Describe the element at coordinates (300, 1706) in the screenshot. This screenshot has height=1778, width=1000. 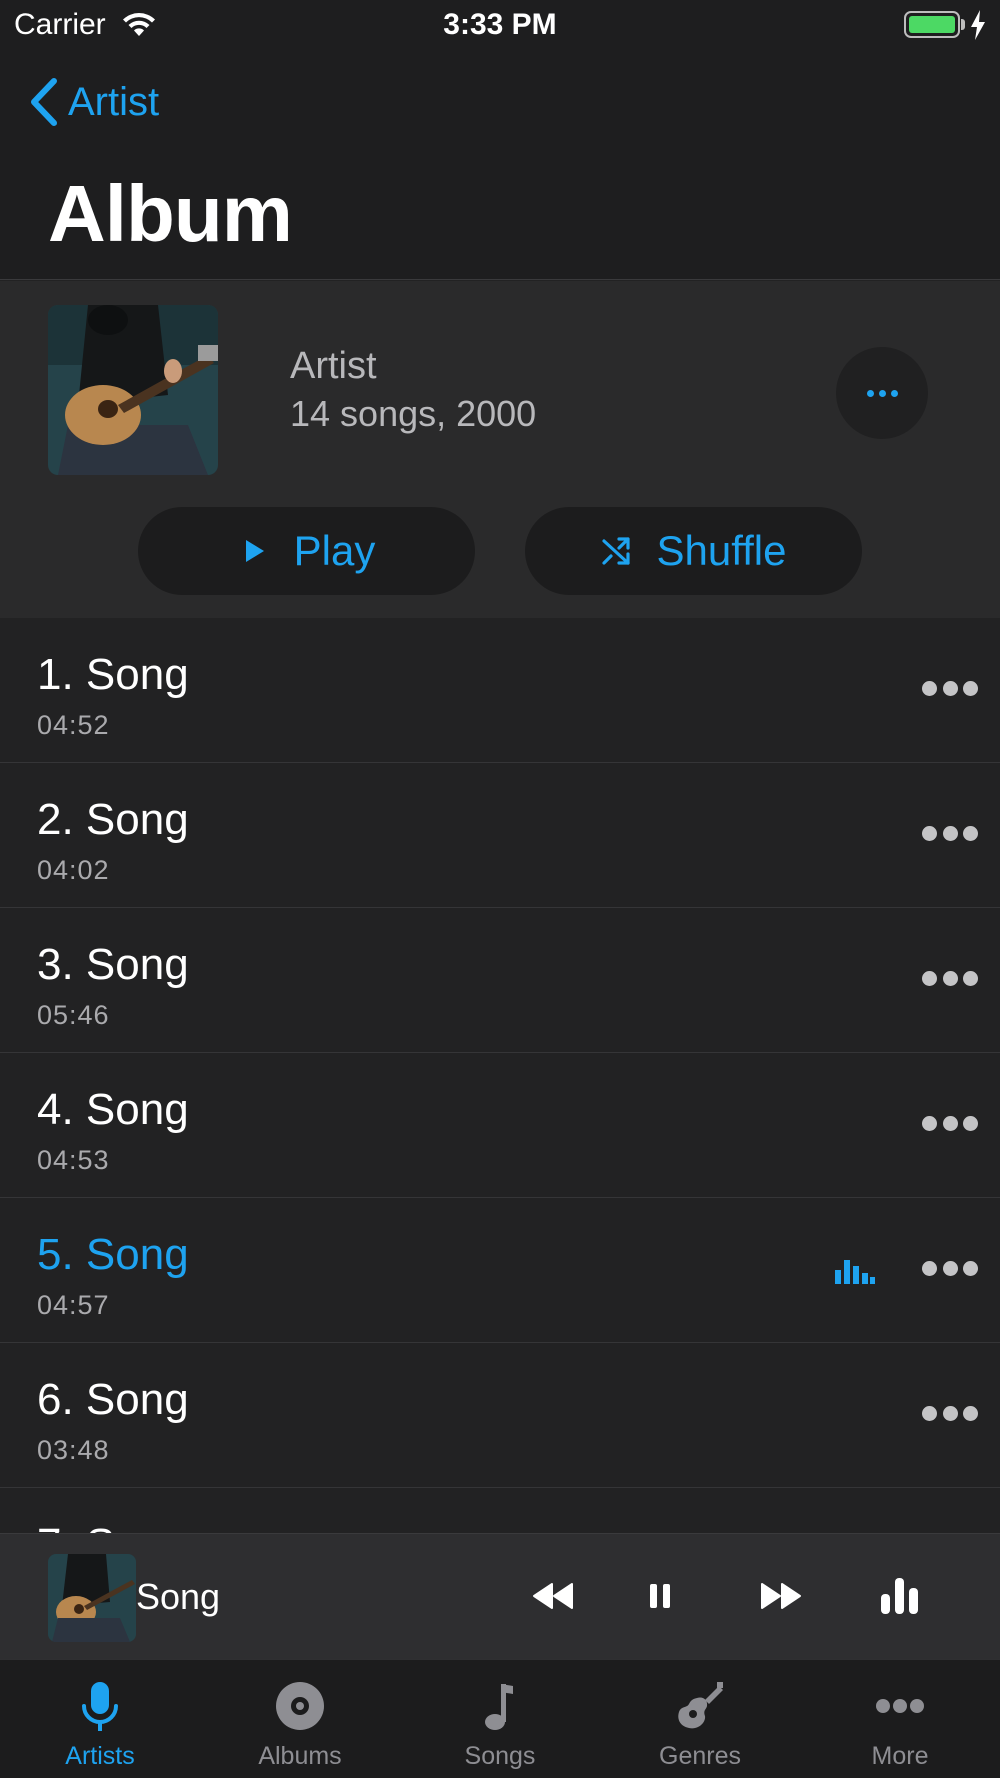
I see `disc-icon` at that location.